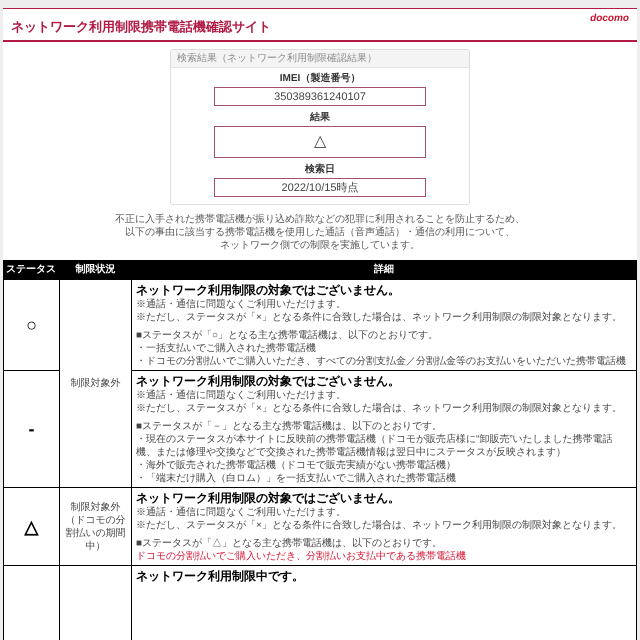 This screenshot has width=640, height=640. Describe the element at coordinates (320, 232) in the screenshot. I see `notice-text: 不正に入手された携帯電話機が振り込め詐欺などの犯罪に利用されることを防止するため、 以下の事由に該当する携帯電話機を使用した通話（音声通話）・通信の利用について、 ネットワーク側での制限を実施しています。` at that location.